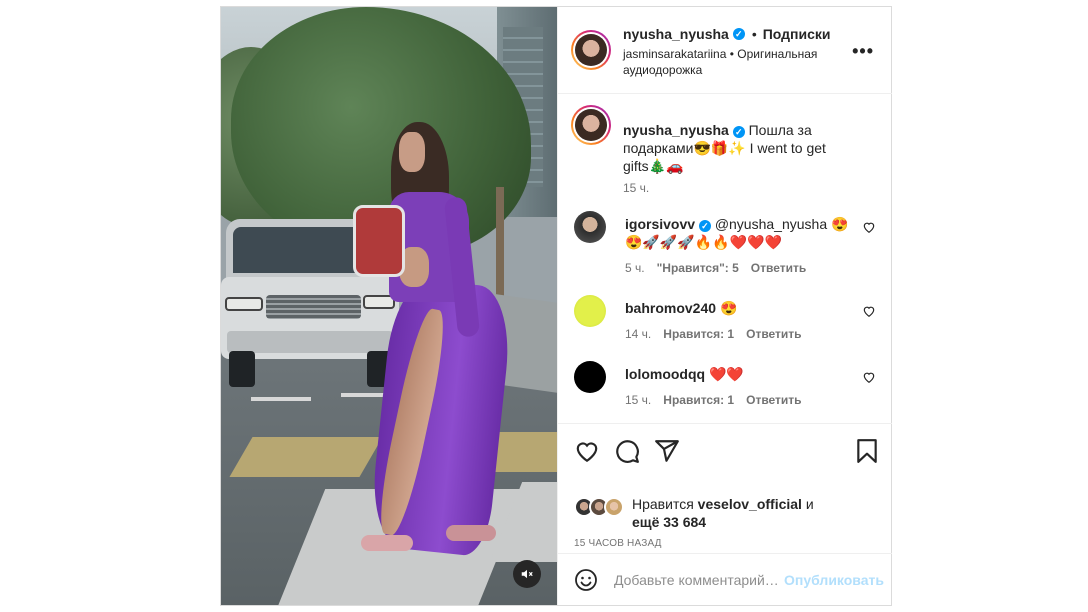  I want to click on add-comment-bar: Опубликовать, so click(725, 579).